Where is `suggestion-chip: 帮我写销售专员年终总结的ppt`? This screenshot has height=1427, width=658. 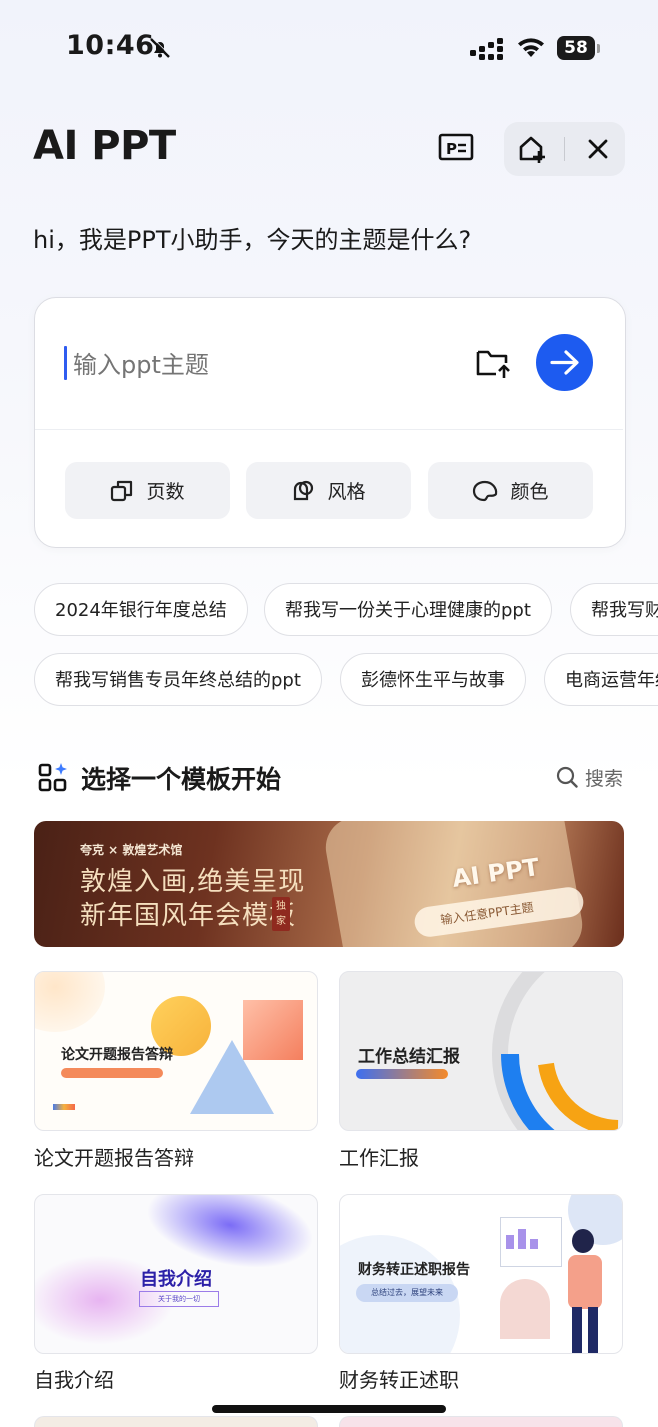
suggestion-chip: 帮我写销售专员年终总结的ppt is located at coordinates (178, 679).